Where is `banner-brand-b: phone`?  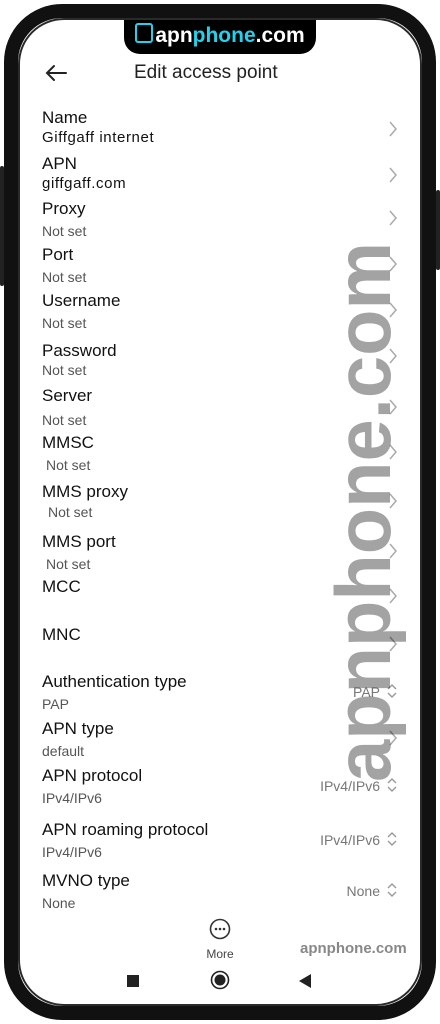 banner-brand-b: phone is located at coordinates (224, 35).